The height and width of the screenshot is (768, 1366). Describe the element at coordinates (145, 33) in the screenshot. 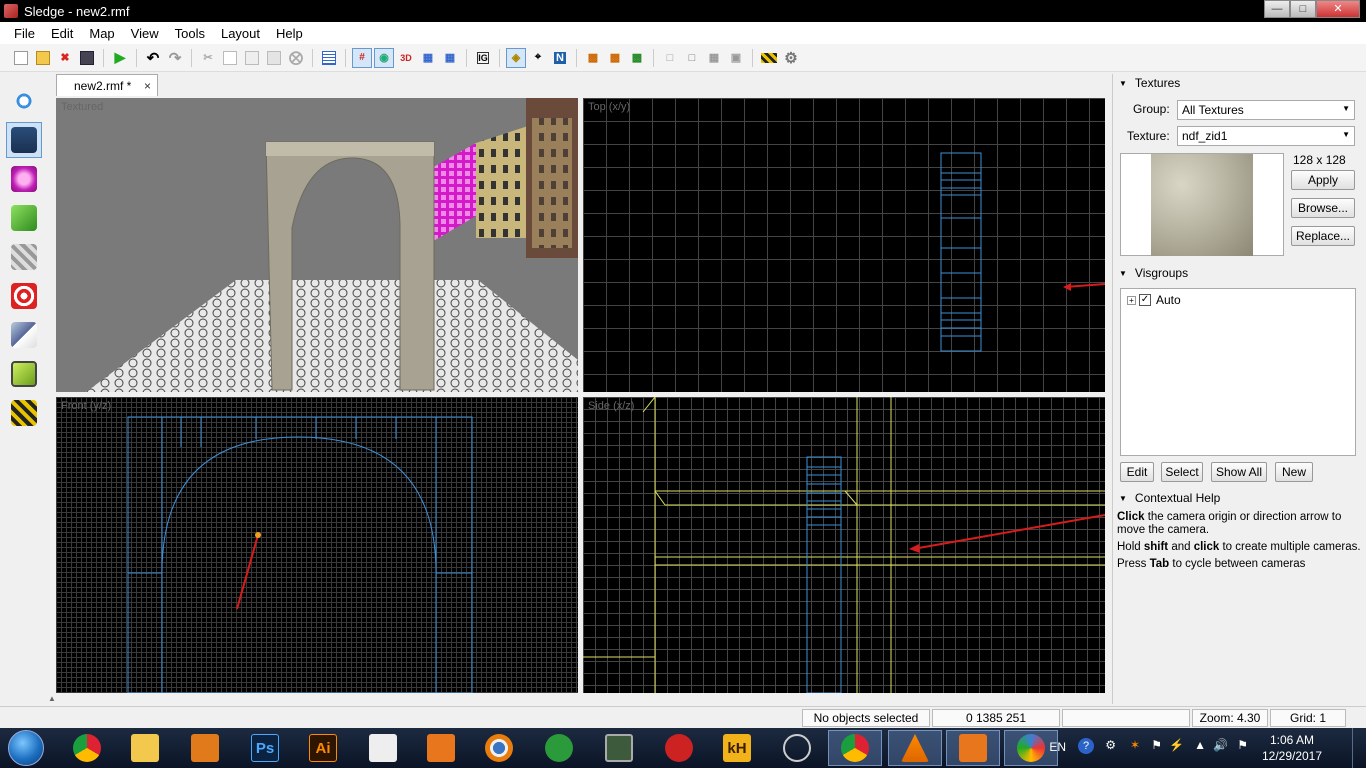

I see `menu-view: View` at that location.